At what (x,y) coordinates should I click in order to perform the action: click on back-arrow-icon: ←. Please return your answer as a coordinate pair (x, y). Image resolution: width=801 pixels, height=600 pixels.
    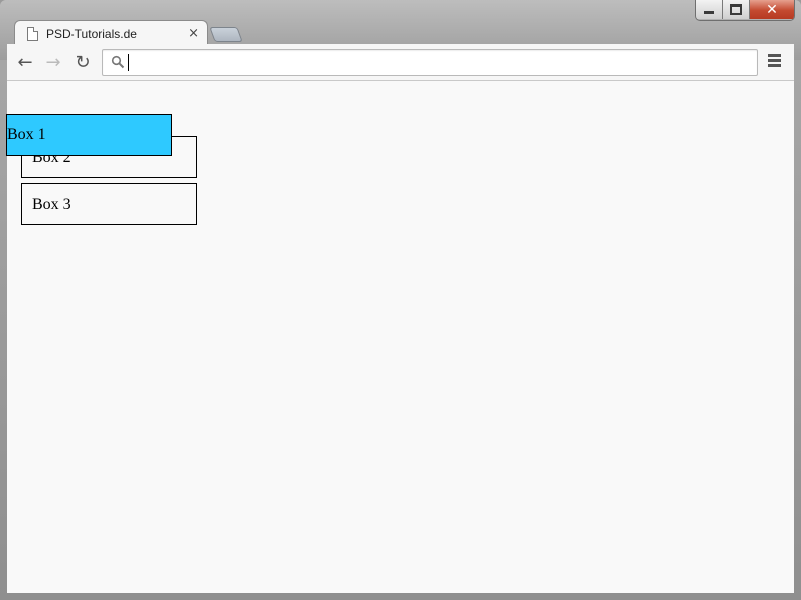
    Looking at the image, I should click on (25, 62).